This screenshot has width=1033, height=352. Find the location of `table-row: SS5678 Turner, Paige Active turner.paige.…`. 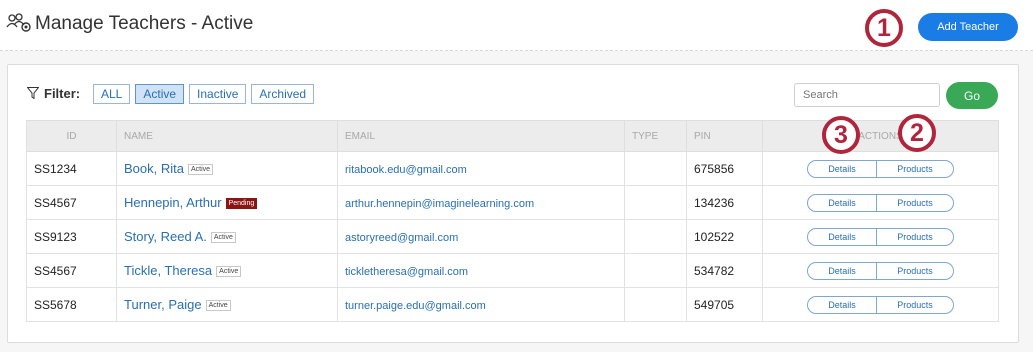

table-row: SS5678 Turner, Paige Active turner.paige.… is located at coordinates (512, 304).